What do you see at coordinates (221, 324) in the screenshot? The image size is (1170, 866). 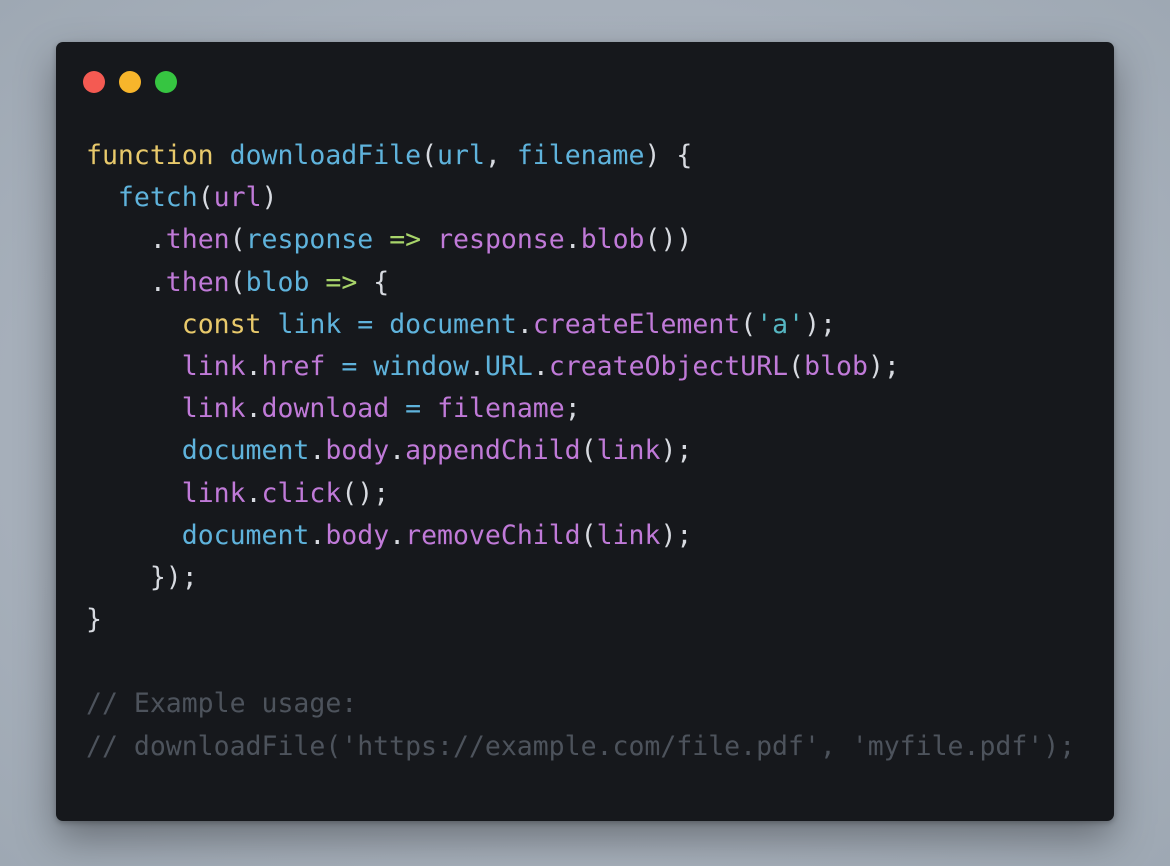 I see `code-token-keyword: const` at bounding box center [221, 324].